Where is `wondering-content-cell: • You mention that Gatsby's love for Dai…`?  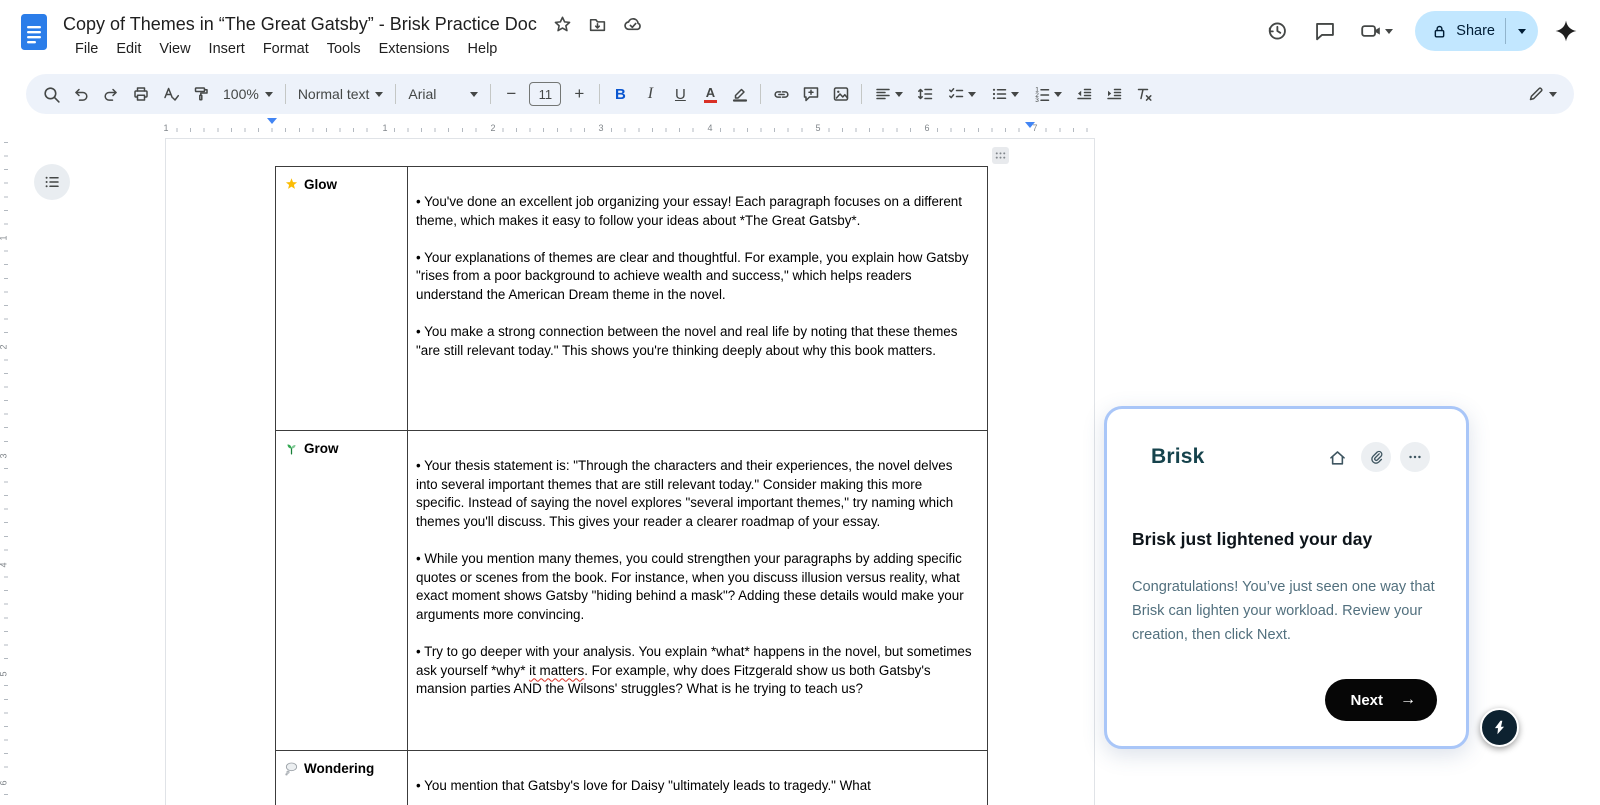
wondering-content-cell: • You mention that Gatsby's love for Dai… is located at coordinates (697, 777).